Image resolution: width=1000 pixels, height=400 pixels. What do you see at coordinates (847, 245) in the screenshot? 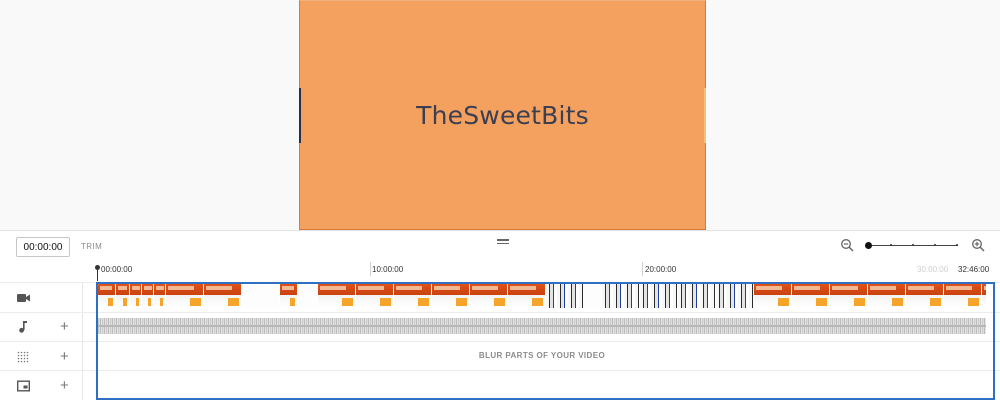
I see `zoom-out-icon` at bounding box center [847, 245].